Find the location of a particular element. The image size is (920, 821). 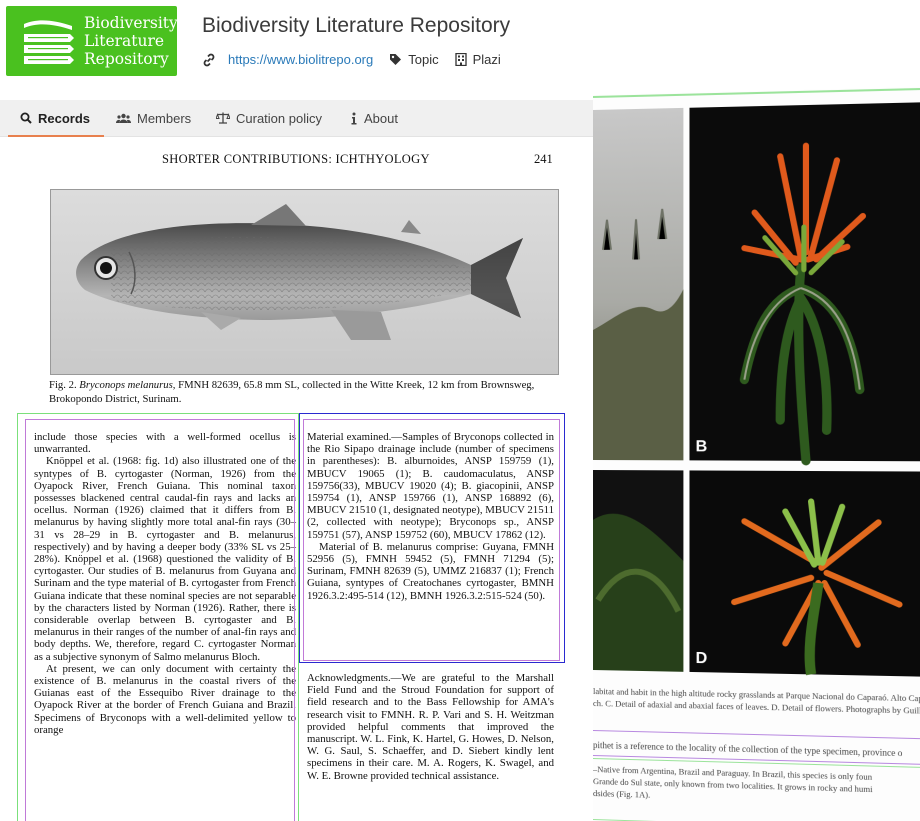

site-logo: Biodiversity Literature Repository is located at coordinates (92, 41).